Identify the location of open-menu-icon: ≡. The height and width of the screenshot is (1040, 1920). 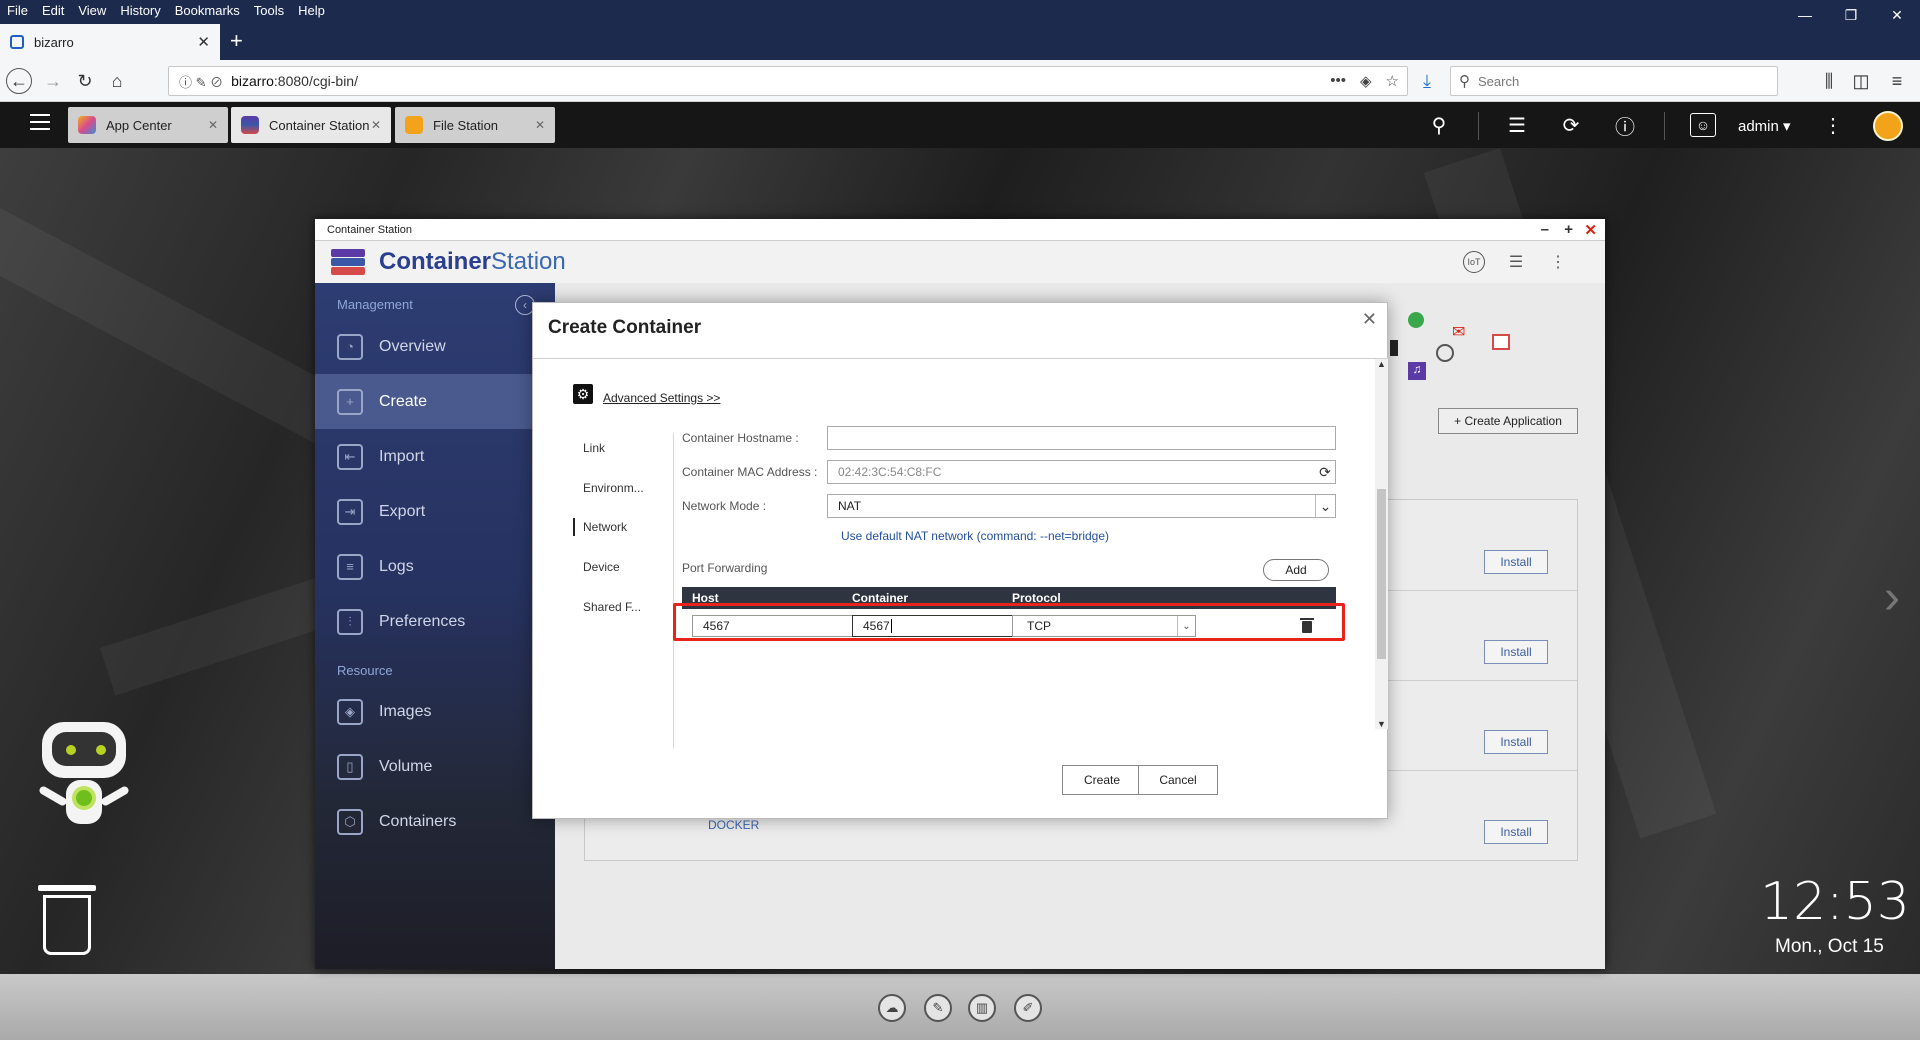
(1897, 81).